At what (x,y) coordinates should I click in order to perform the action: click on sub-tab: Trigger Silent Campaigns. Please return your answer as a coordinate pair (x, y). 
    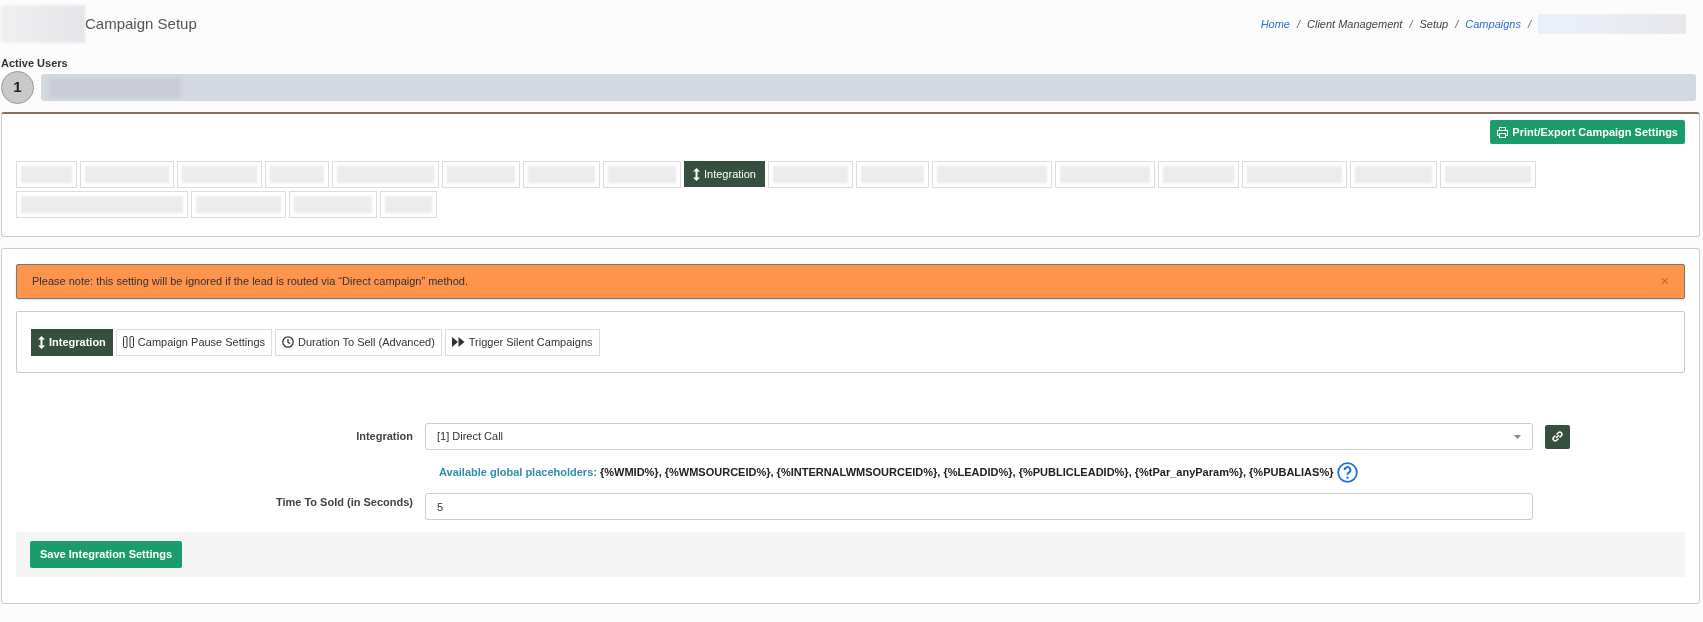
    Looking at the image, I should click on (522, 342).